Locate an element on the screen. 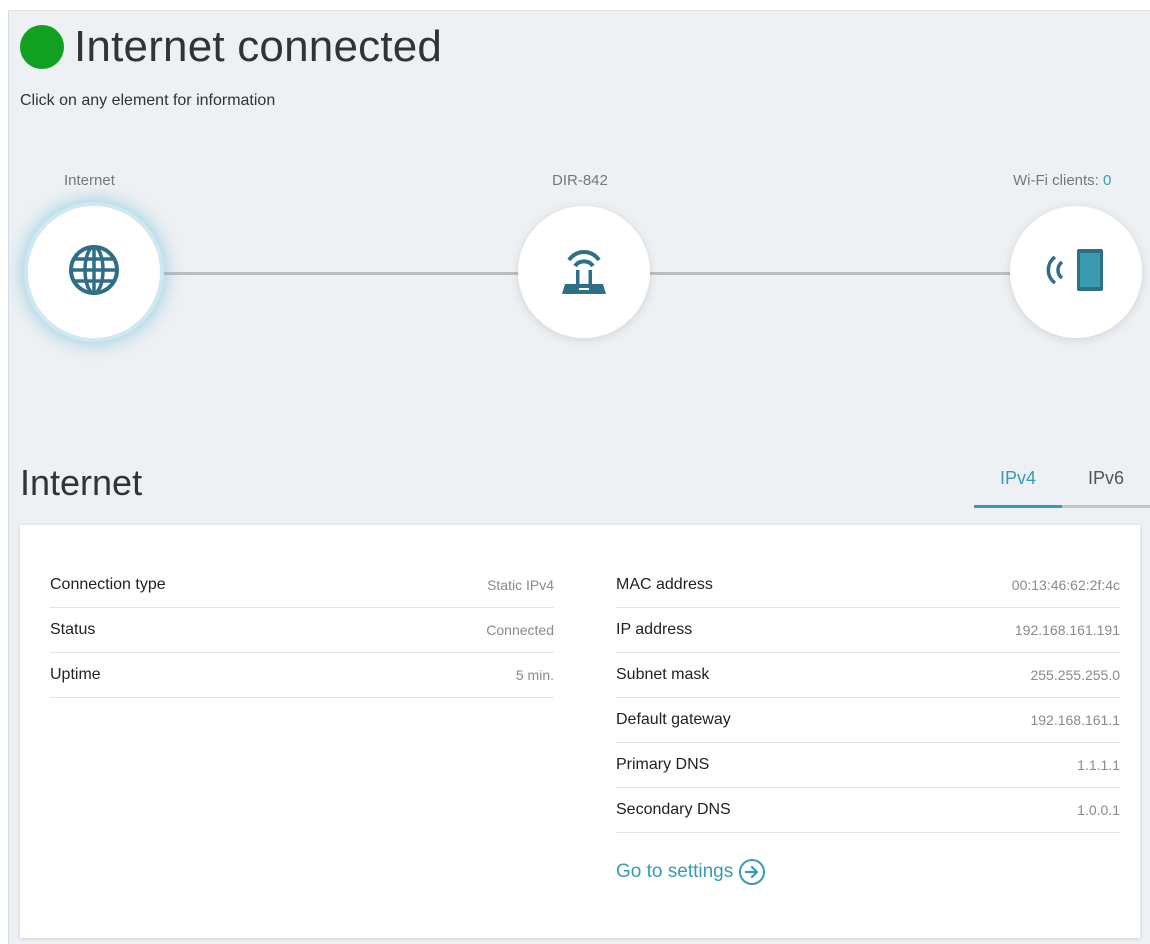 The width and height of the screenshot is (1150, 944). info-row-status: Status Connected is located at coordinates (302, 630).